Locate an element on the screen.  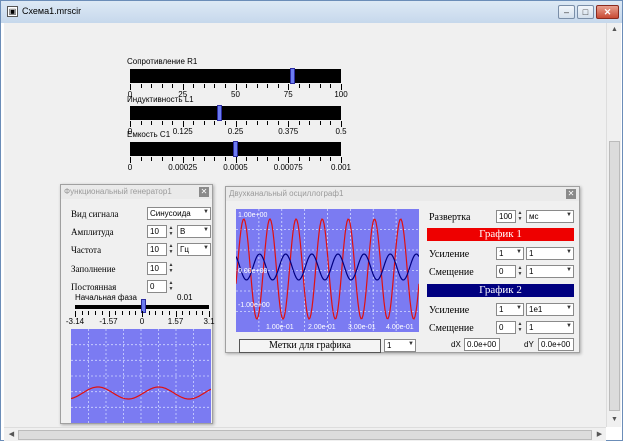
horizontal-scroll-thumb is located at coordinates (305, 435).